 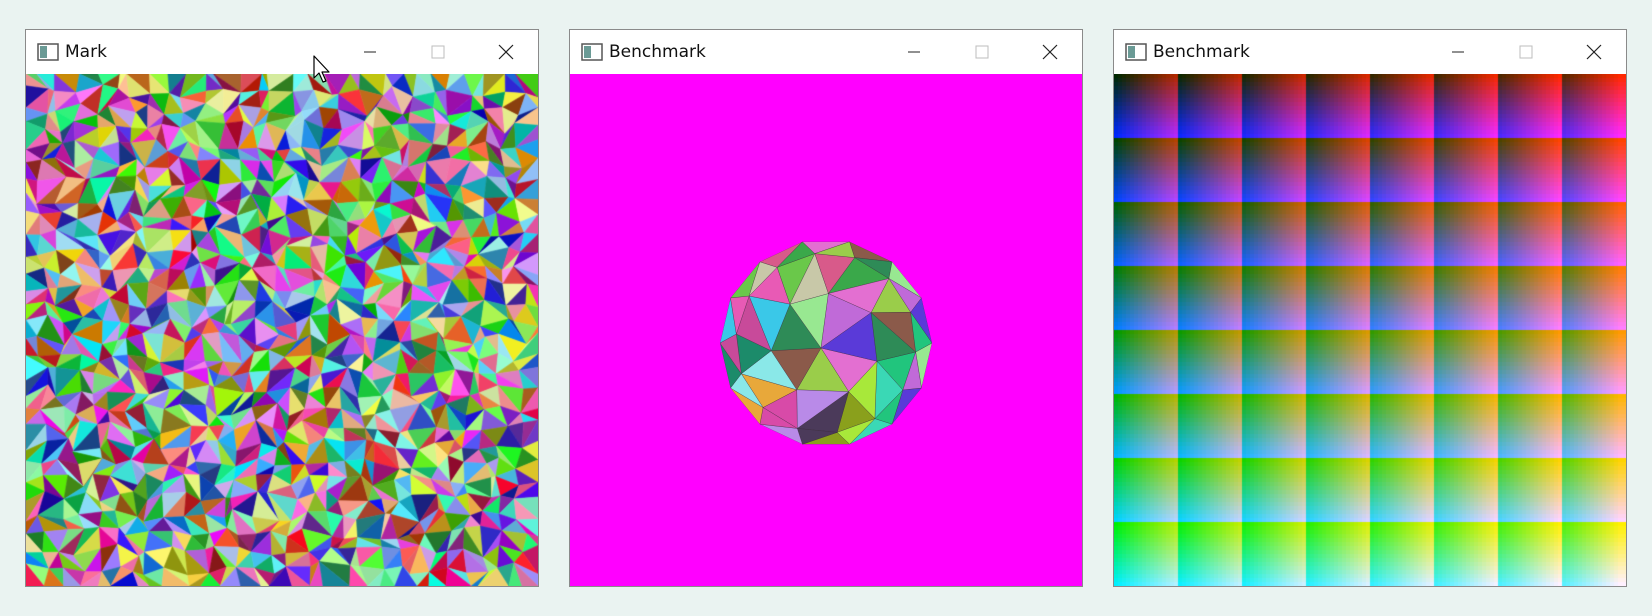 I want to click on window-title: Mark, so click(x=86, y=52).